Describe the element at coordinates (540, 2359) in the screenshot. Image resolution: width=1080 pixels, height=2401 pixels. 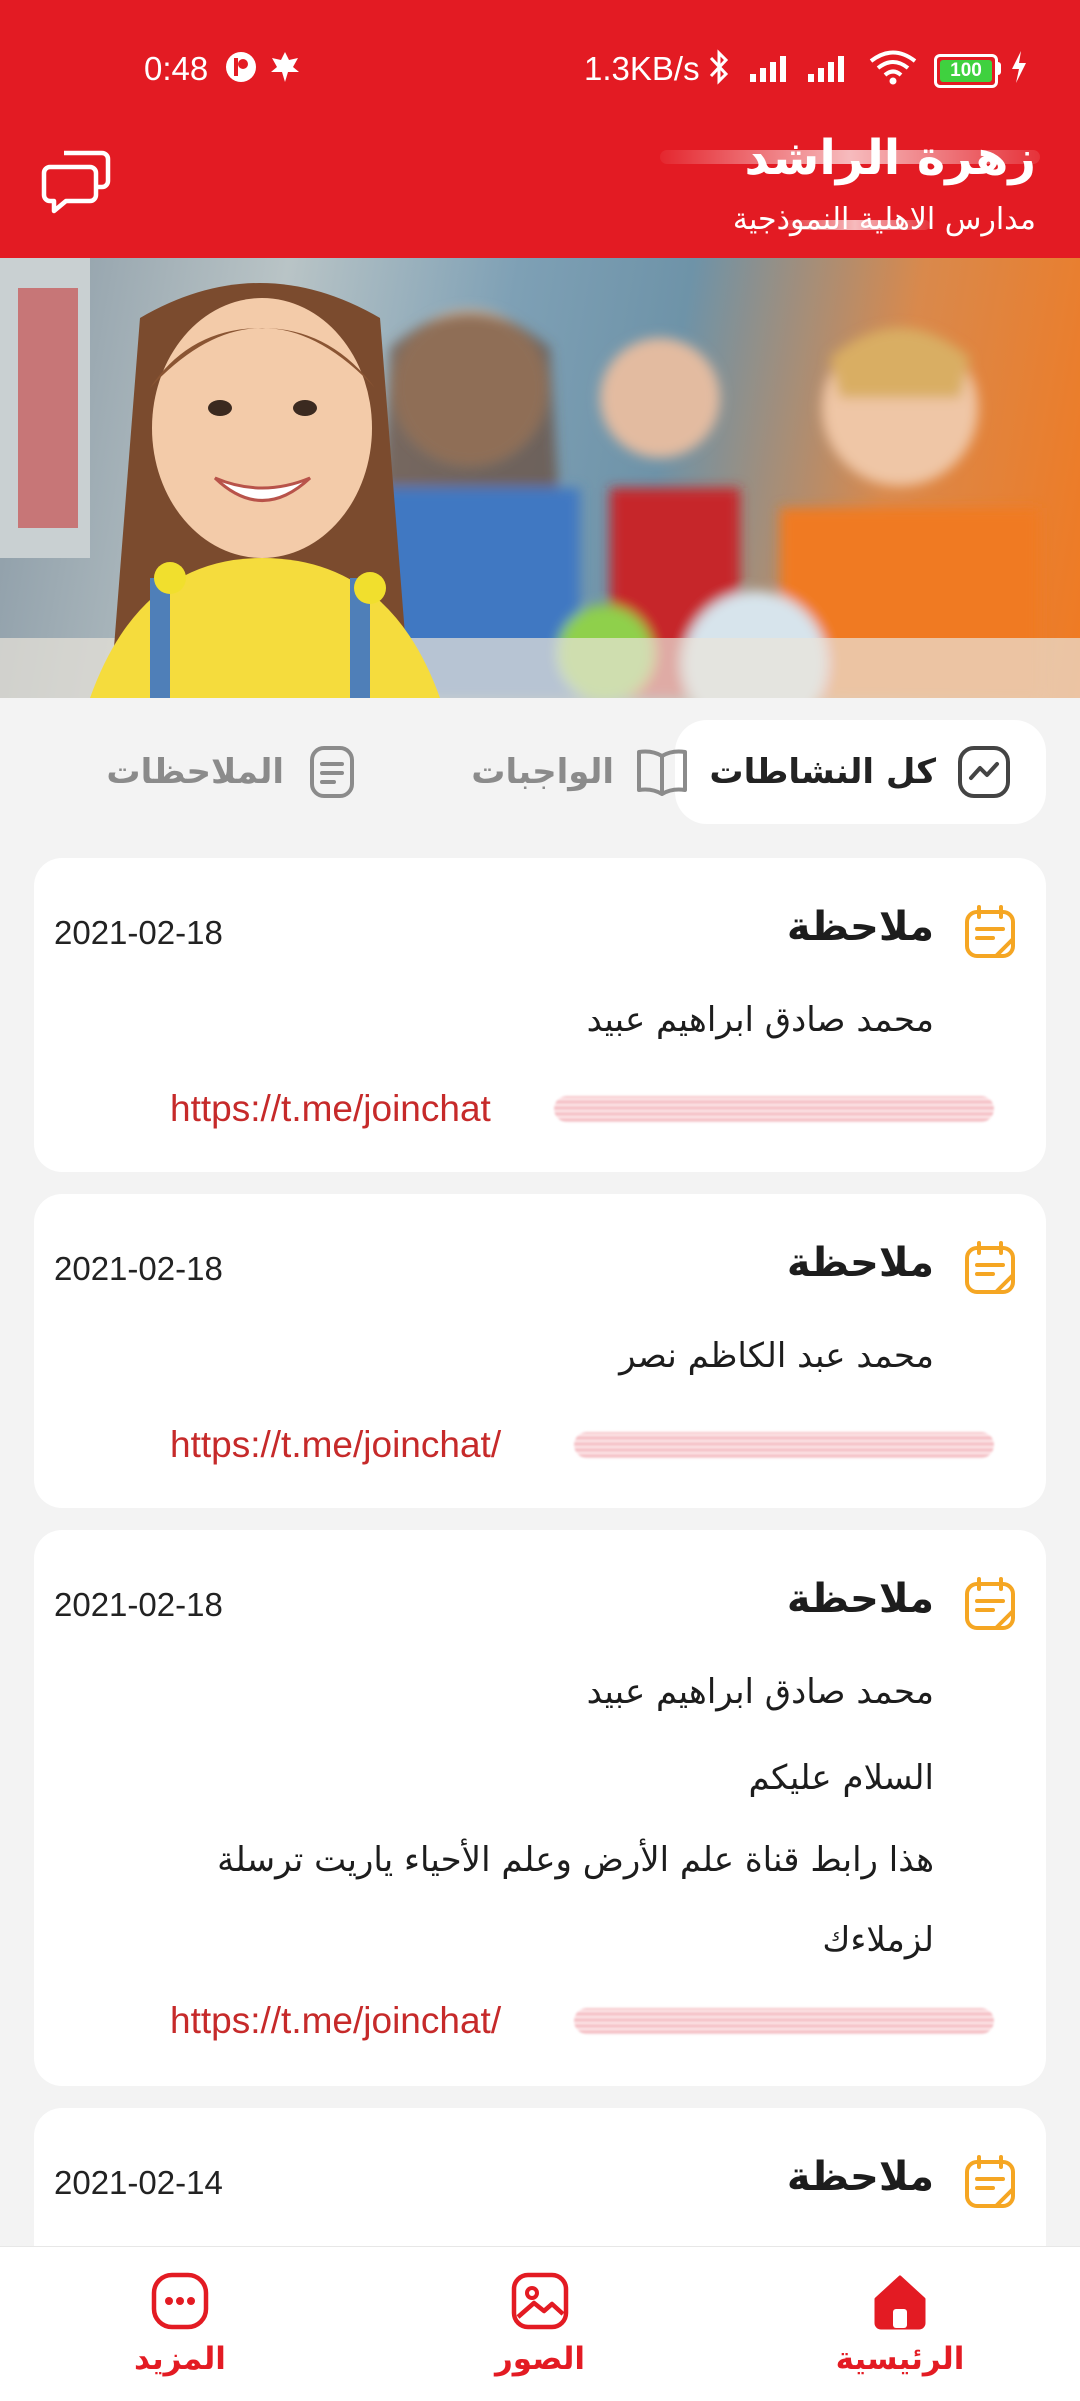
I see `nav-photos-label: الصور` at that location.